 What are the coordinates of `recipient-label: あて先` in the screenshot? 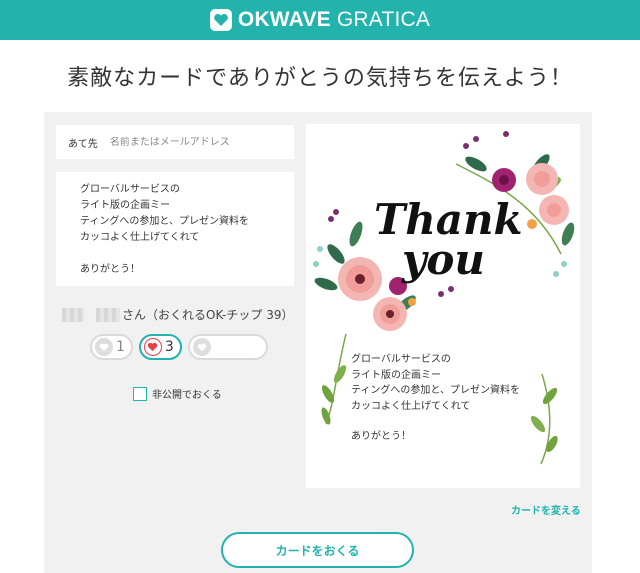 It's located at (83, 144).